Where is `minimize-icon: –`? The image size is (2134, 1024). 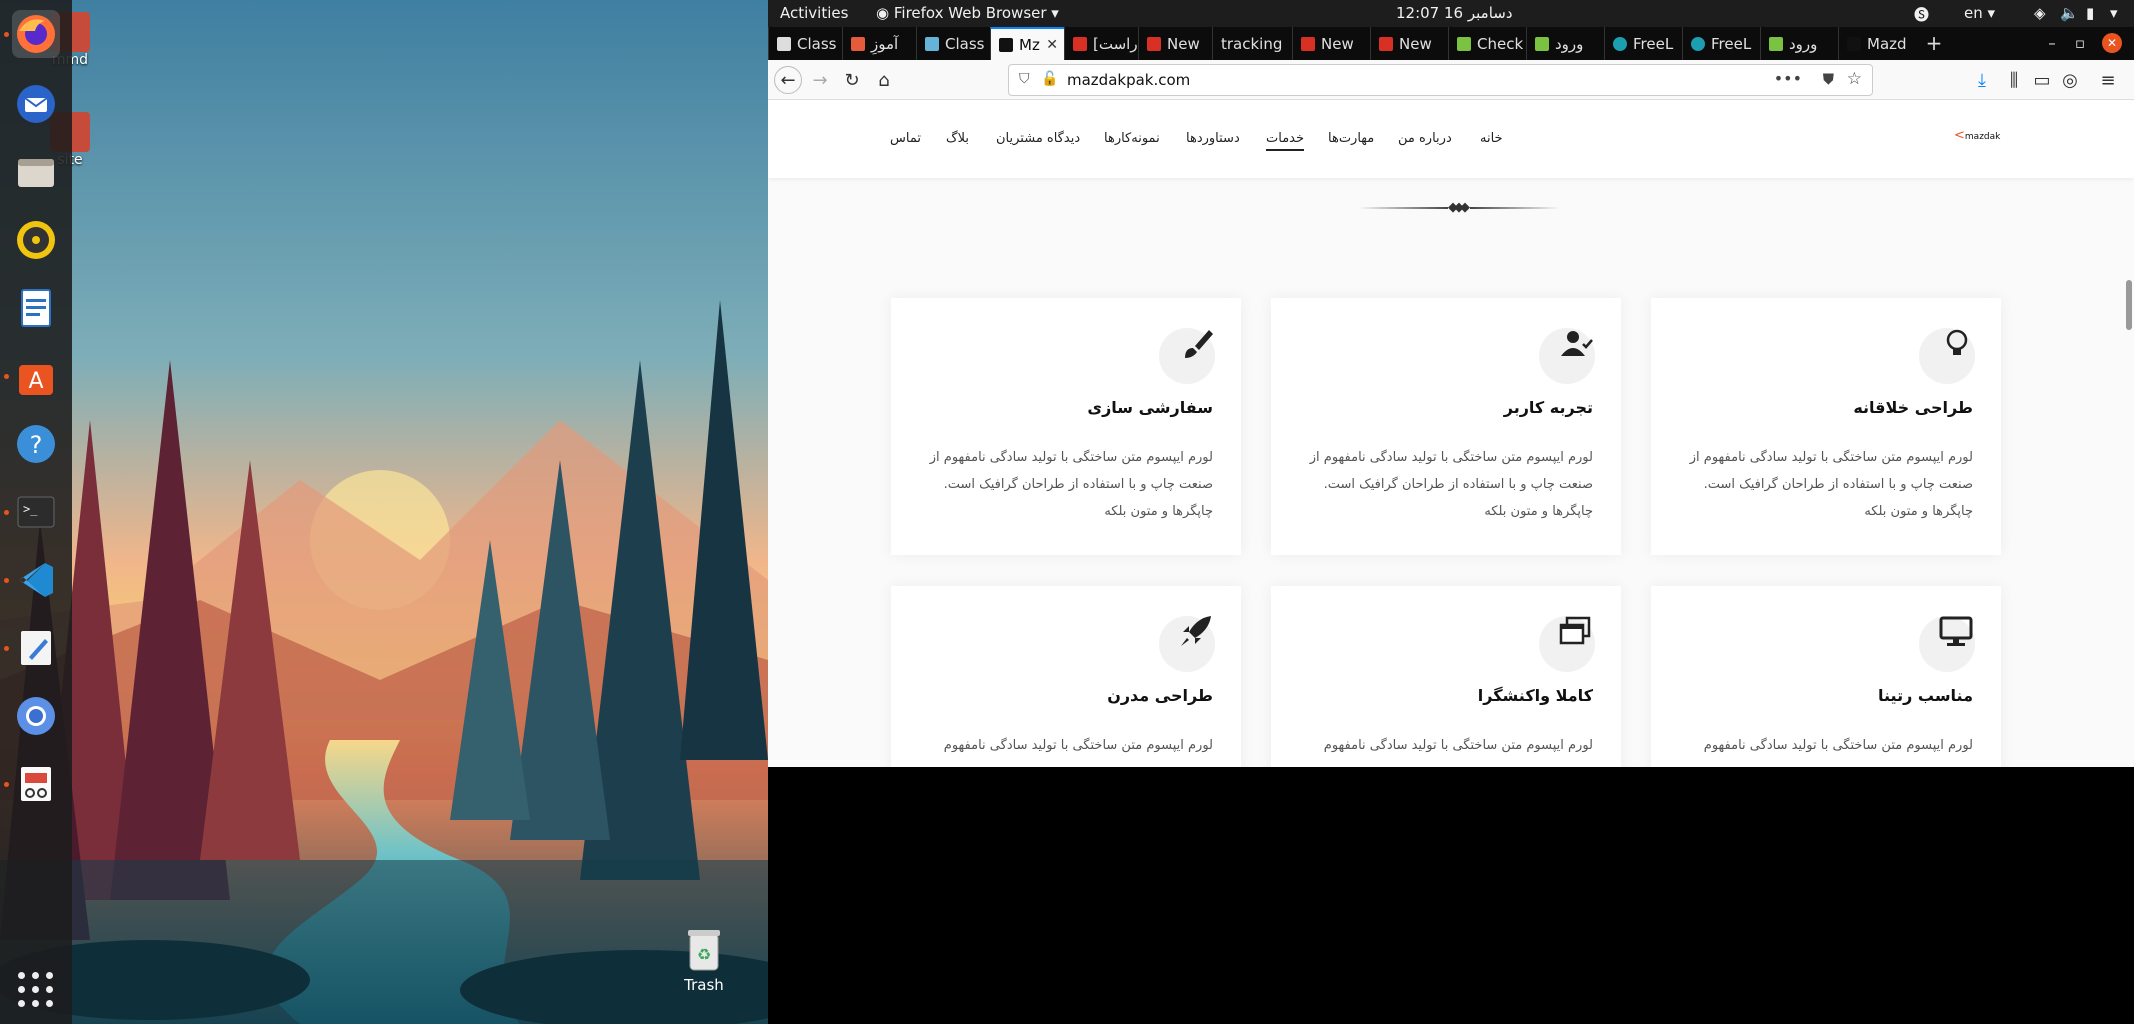
minimize-icon: – is located at coordinates (2052, 43).